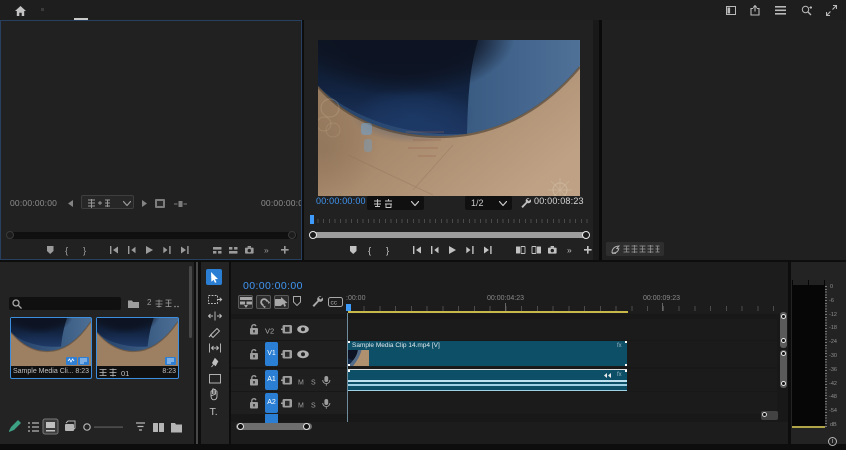 The image size is (846, 450). Describe the element at coordinates (214, 411) in the screenshot. I see `svg-text: T.` at that location.